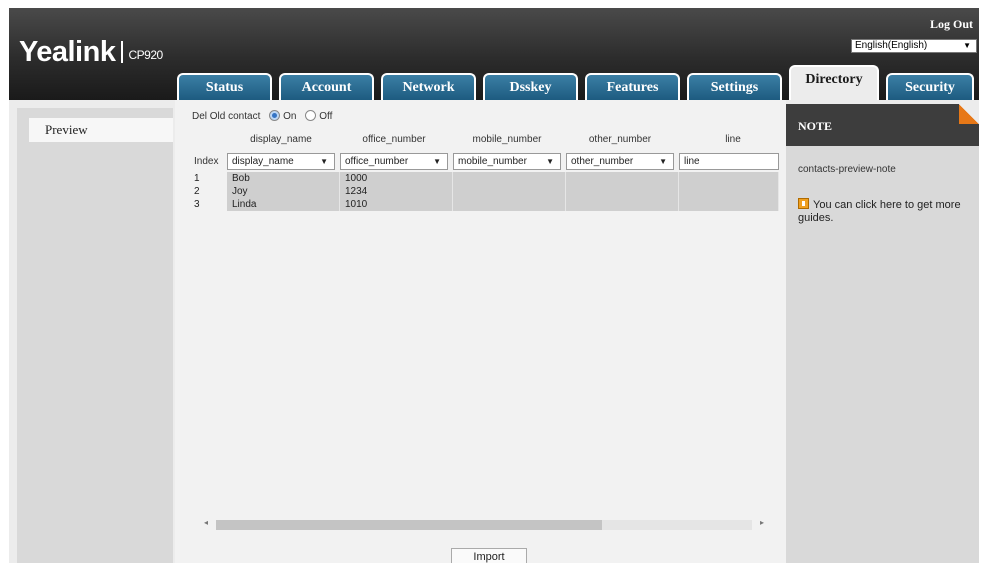 This screenshot has height=563, width=987. What do you see at coordinates (101, 130) in the screenshot?
I see `sidebar-item-preview: Preview` at bounding box center [101, 130].